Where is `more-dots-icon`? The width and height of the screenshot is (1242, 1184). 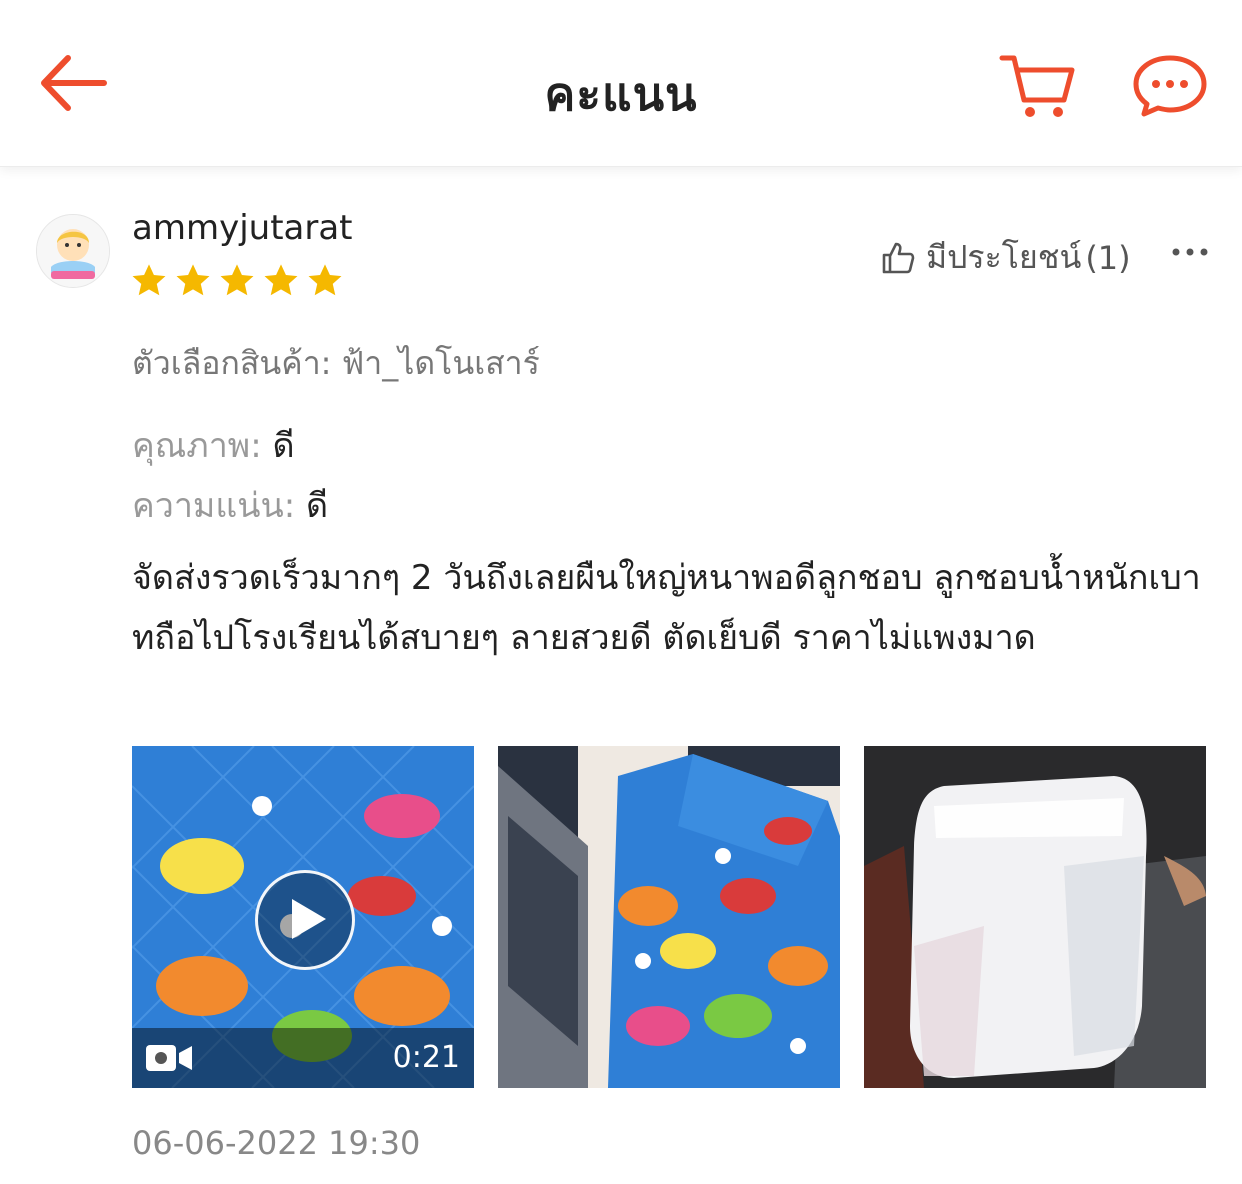 more-dots-icon is located at coordinates (1190, 252).